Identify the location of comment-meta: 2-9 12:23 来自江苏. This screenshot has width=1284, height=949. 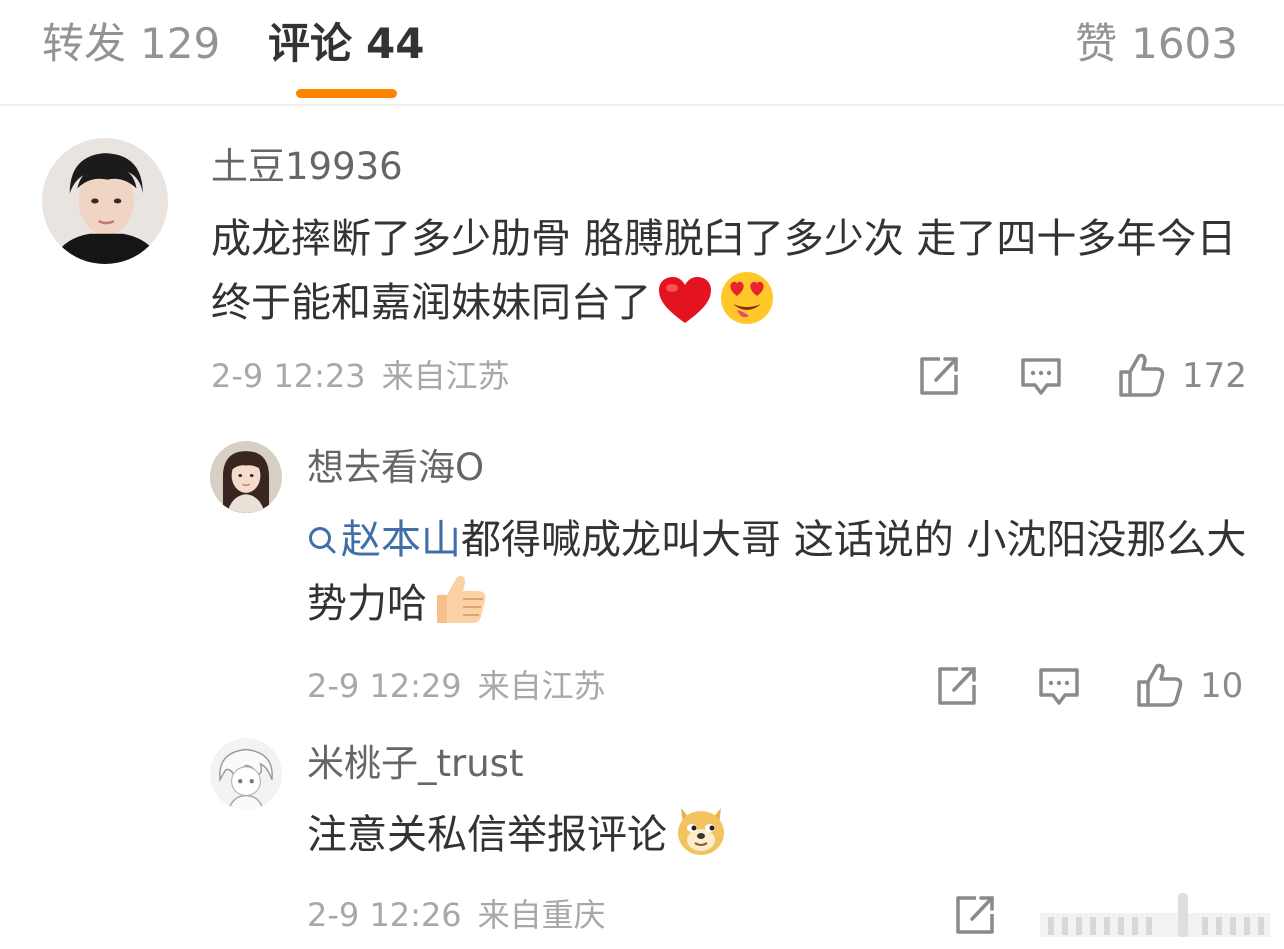
(360, 376).